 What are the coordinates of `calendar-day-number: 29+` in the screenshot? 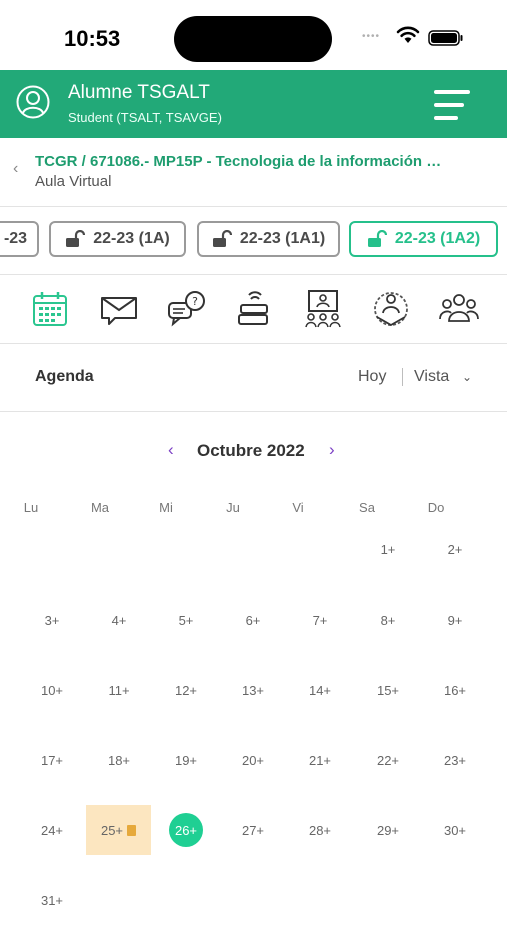 It's located at (388, 830).